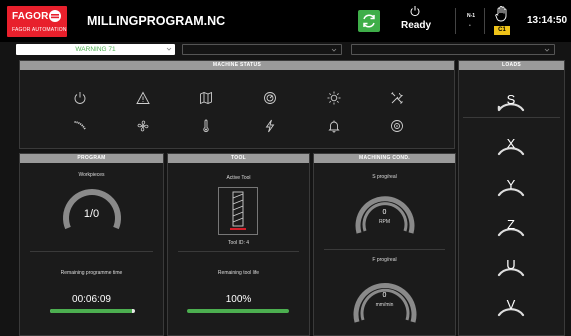 The height and width of the screenshot is (336, 571). I want to click on tool-life-value: 100%, so click(238, 299).